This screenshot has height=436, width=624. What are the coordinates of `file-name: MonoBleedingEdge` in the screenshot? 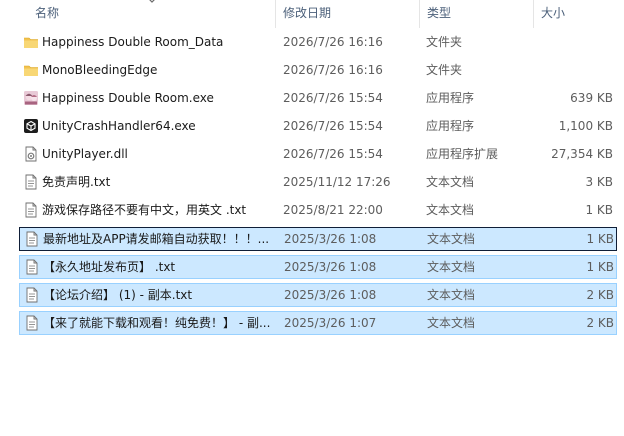 It's located at (100, 70).